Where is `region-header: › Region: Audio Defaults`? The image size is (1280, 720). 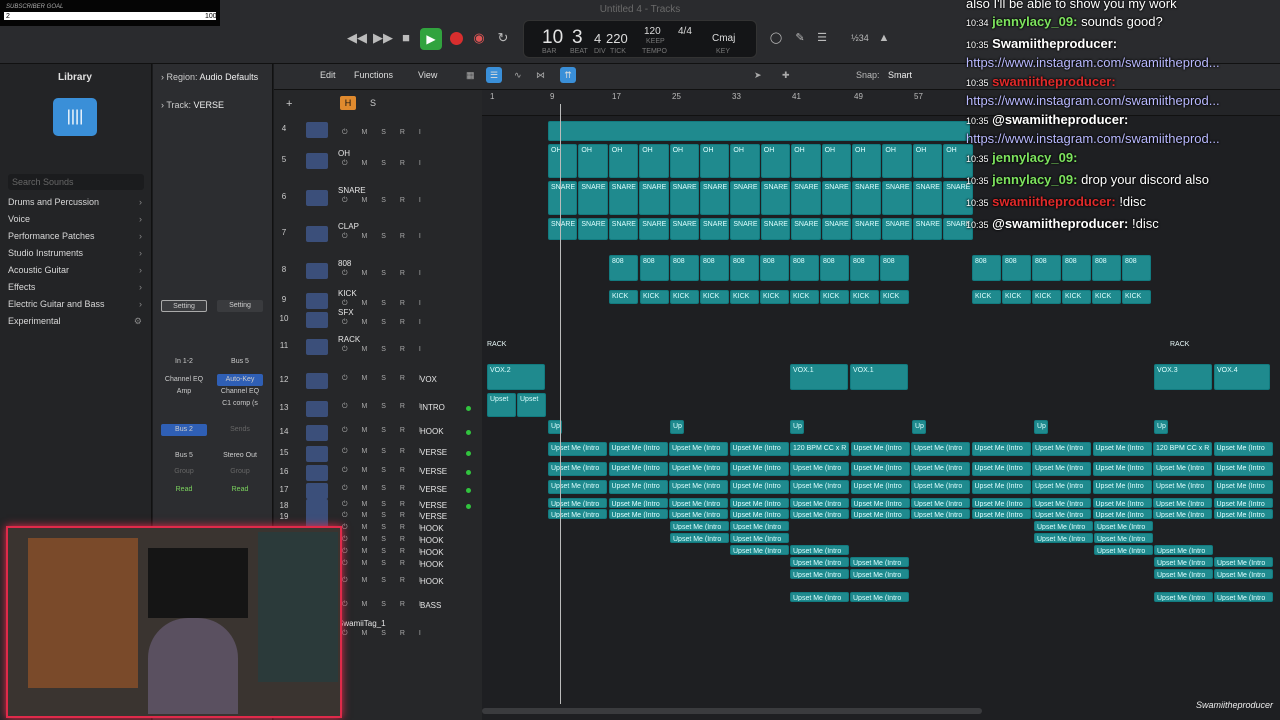
region-header: › Region: Audio Defaults is located at coordinates (209, 77).